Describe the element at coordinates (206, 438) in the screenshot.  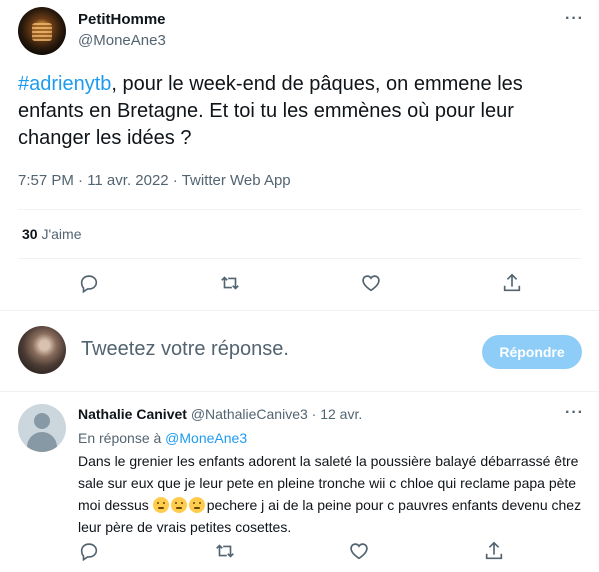
I see `mention-link: @MoneAne3` at that location.